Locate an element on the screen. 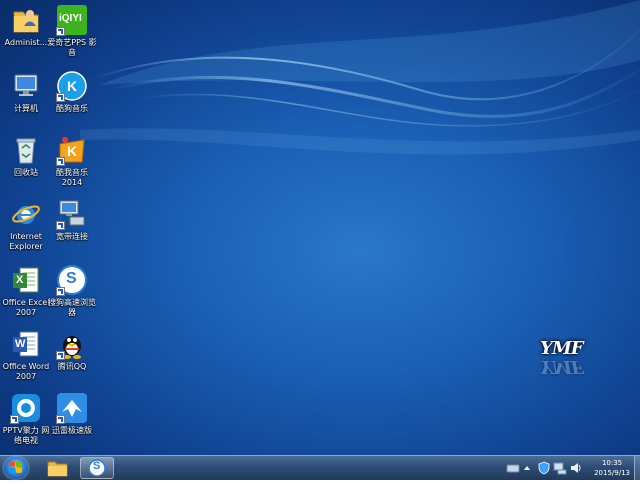 This screenshot has width=640, height=484. desktop-icon-internet-explorer: Internet Explorer is located at coordinates (26, 225).